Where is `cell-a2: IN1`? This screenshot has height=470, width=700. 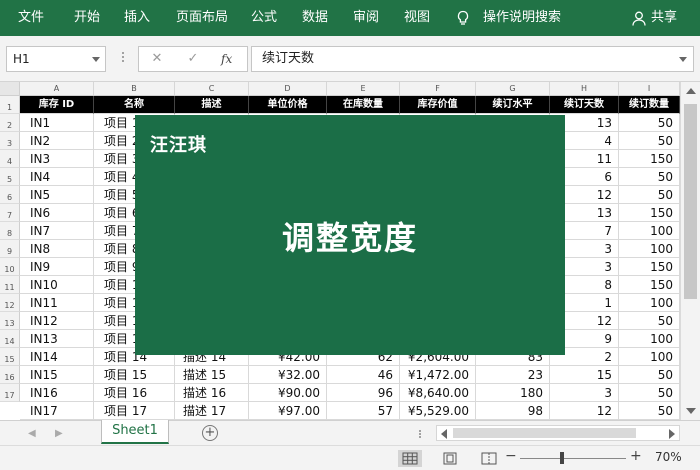
cell-a2: IN1 is located at coordinates (57, 123).